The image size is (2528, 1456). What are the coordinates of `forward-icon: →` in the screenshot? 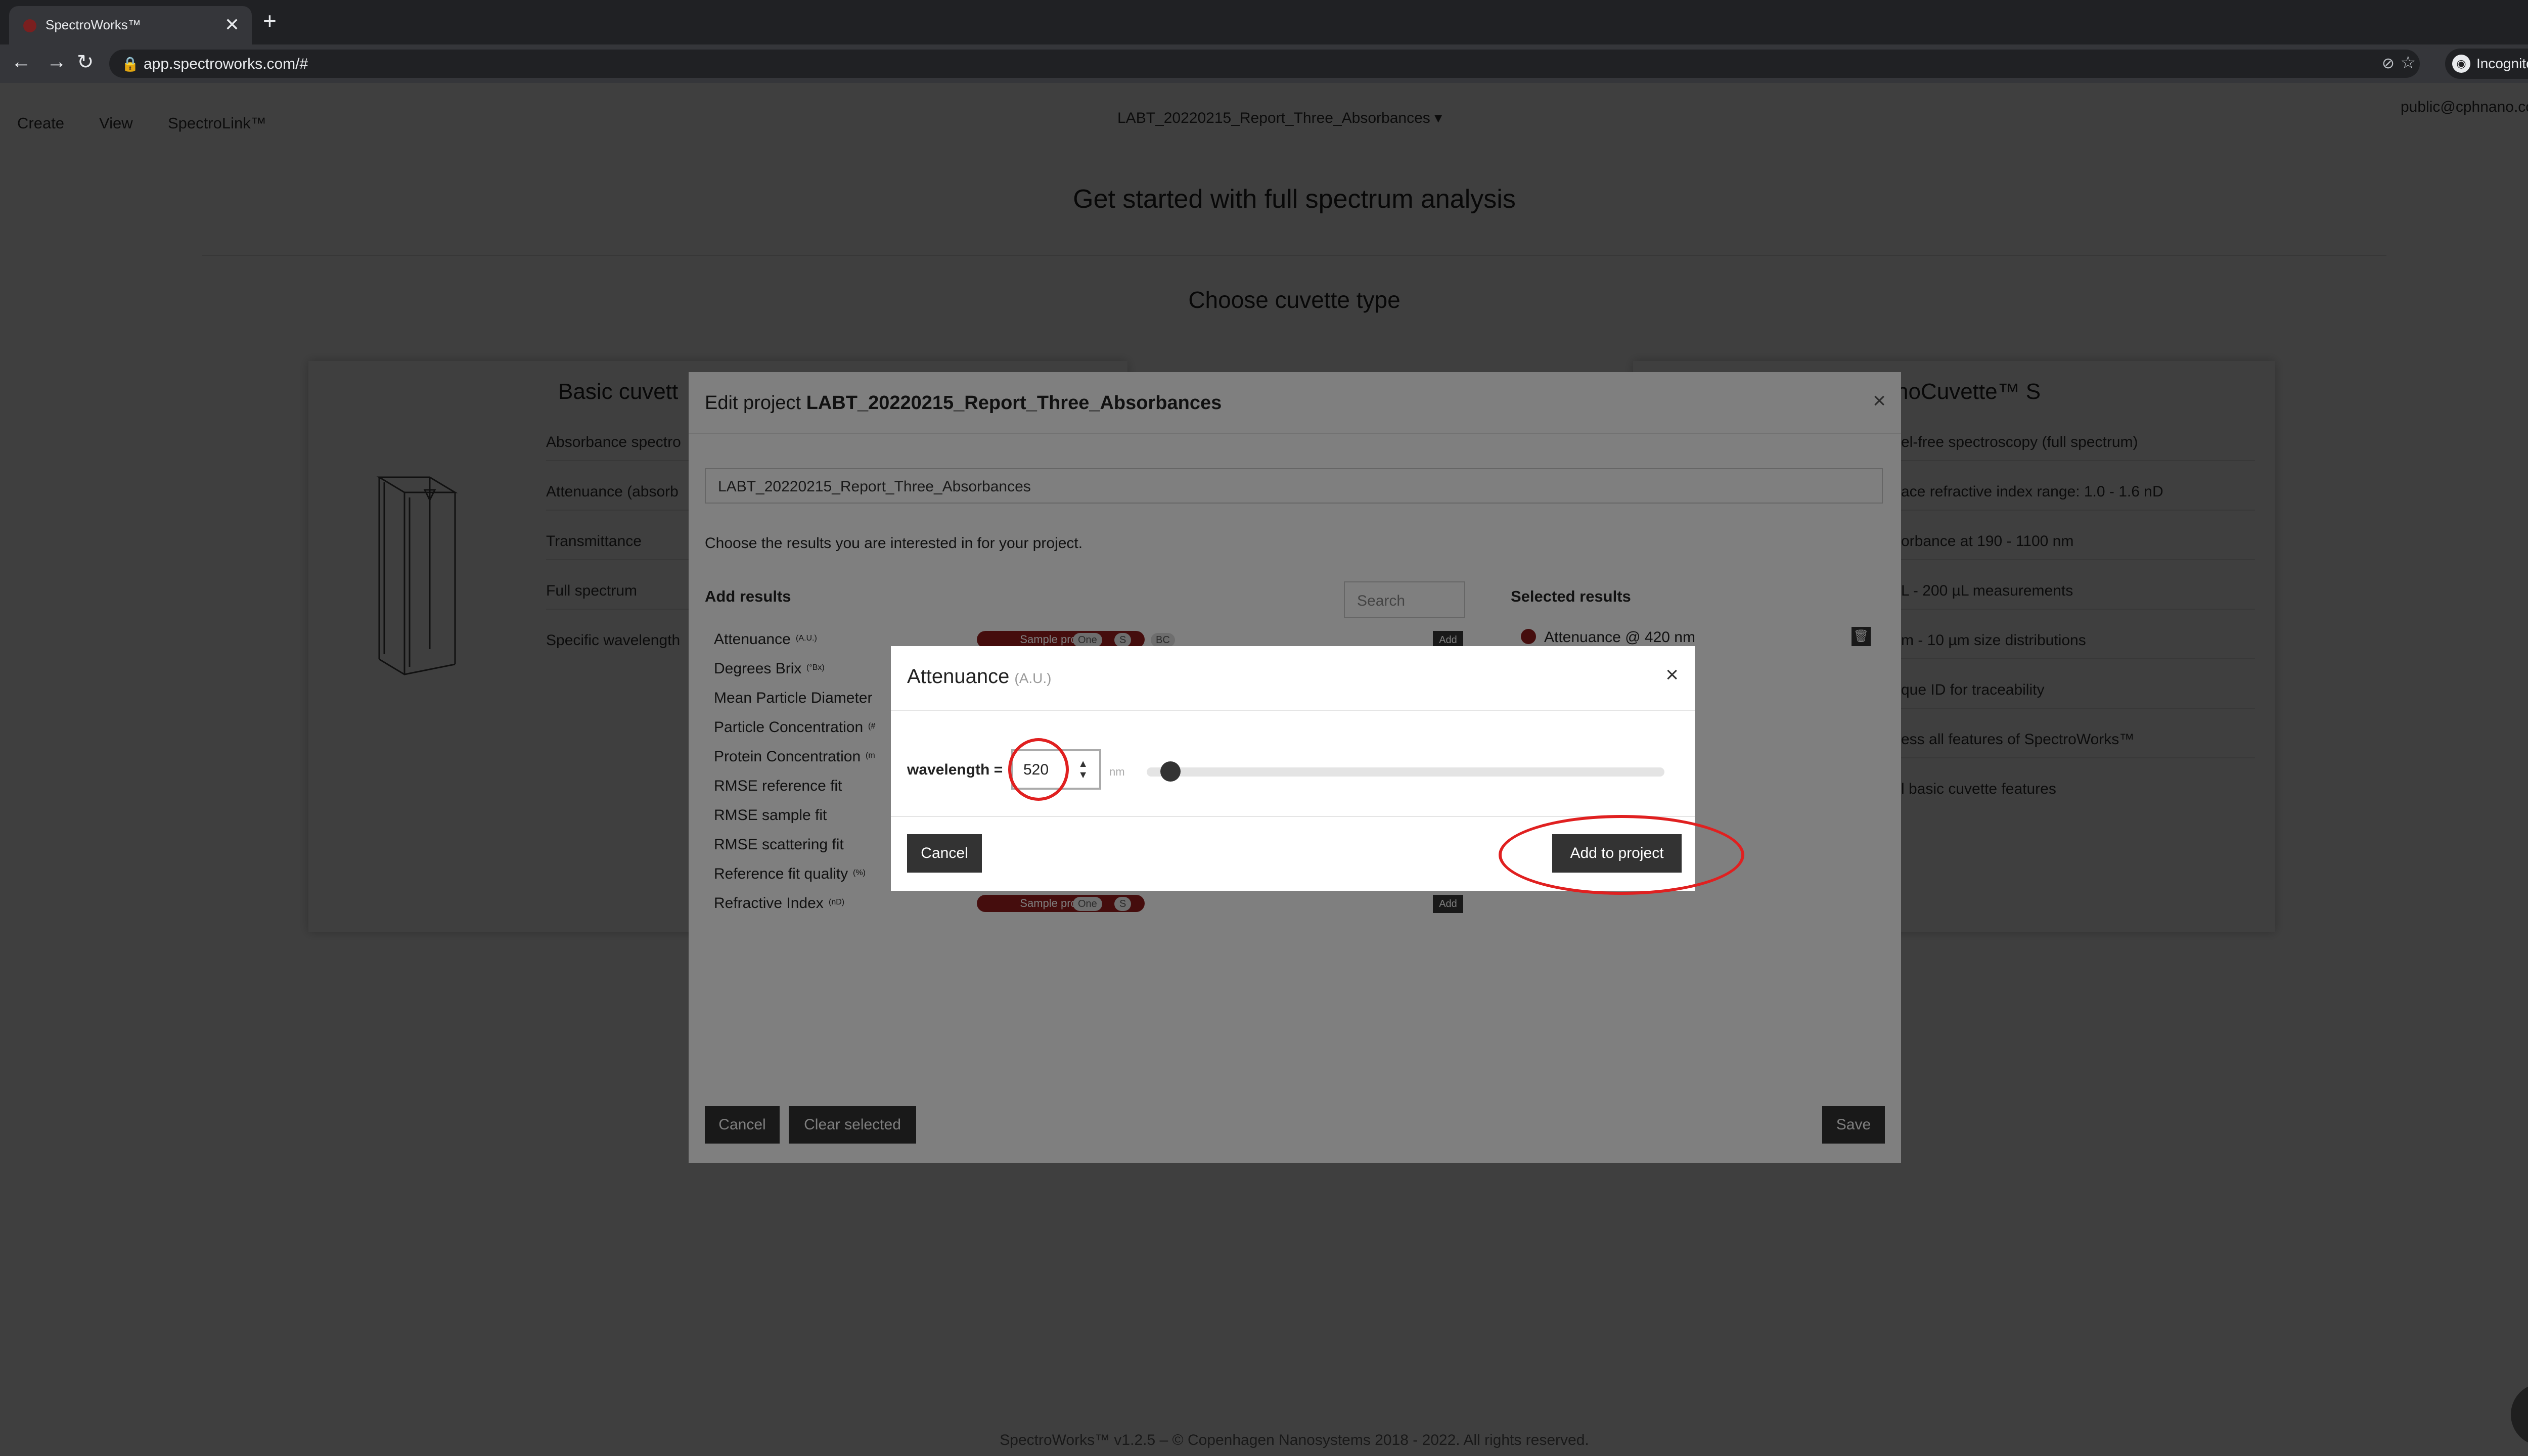 It's located at (57, 62).